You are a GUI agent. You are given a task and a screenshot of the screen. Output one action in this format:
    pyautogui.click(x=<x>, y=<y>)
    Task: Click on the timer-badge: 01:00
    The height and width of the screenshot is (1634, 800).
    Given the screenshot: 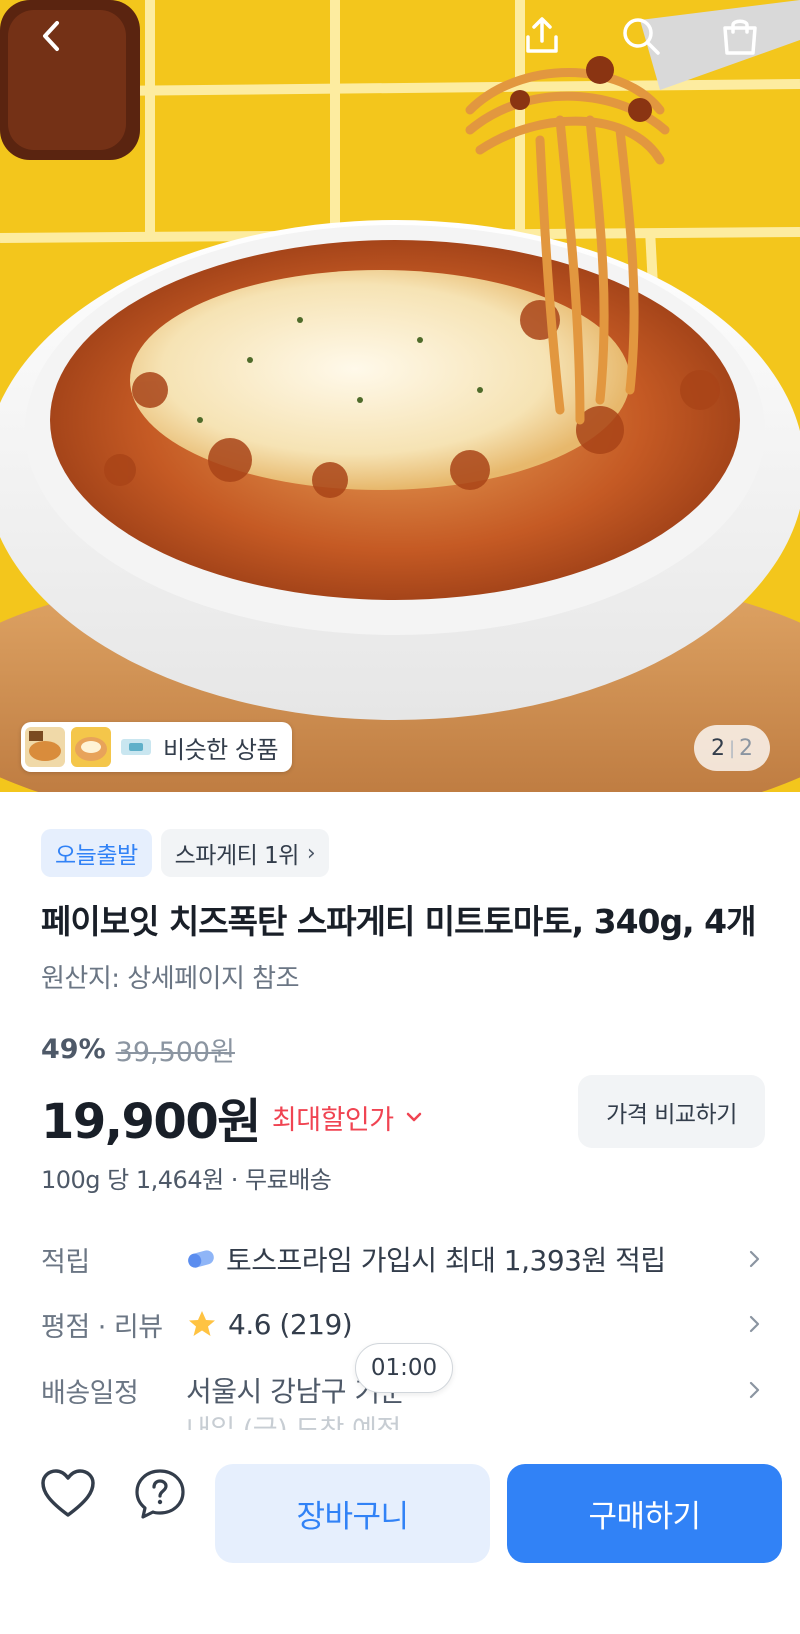 What is the action you would take?
    pyautogui.click(x=404, y=1368)
    